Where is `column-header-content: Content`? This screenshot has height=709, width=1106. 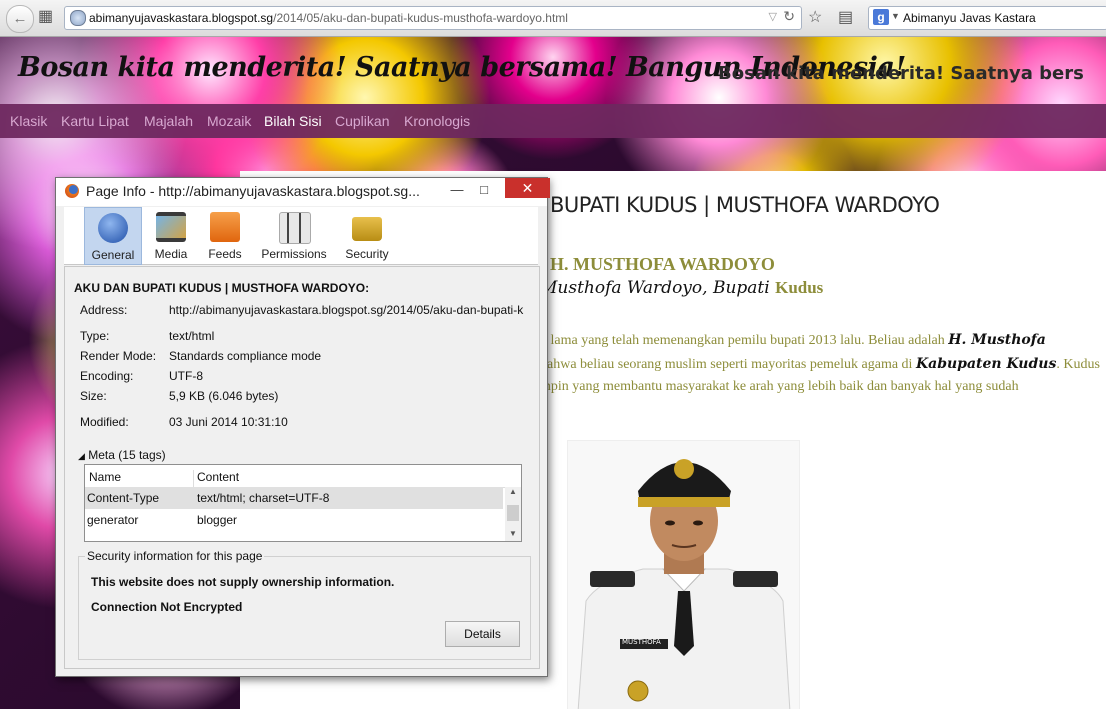 column-header-content: Content is located at coordinates (218, 477).